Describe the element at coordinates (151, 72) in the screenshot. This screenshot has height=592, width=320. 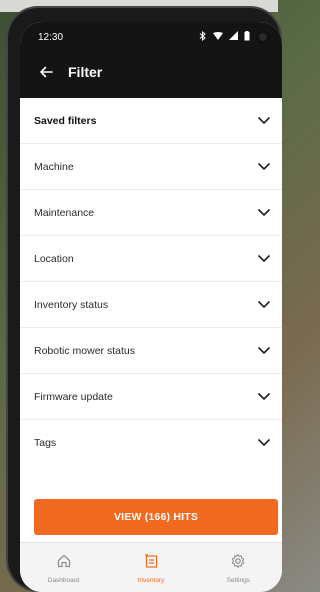
I see `title-row: Filter` at that location.